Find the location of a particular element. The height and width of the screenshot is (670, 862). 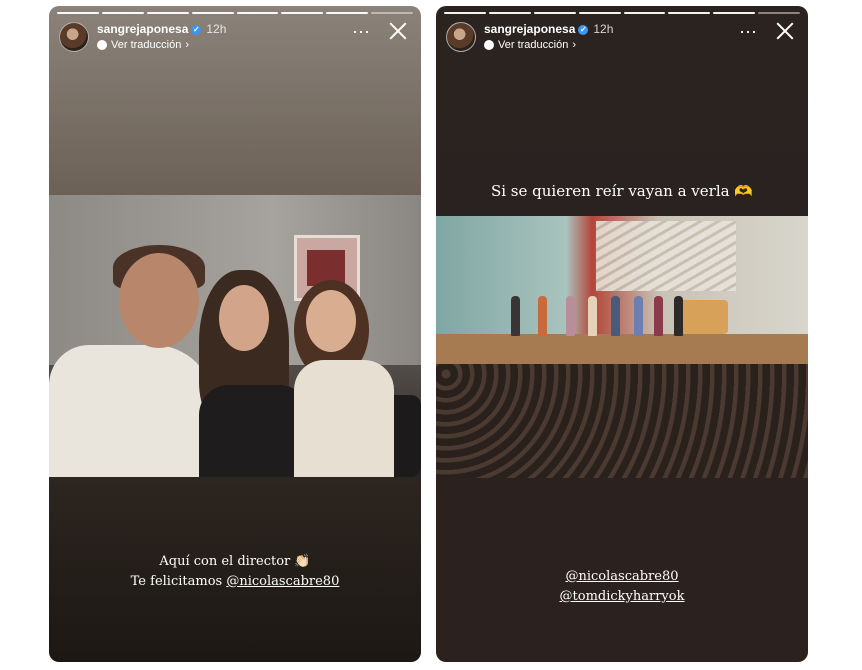

person-1-body is located at coordinates (131, 411).